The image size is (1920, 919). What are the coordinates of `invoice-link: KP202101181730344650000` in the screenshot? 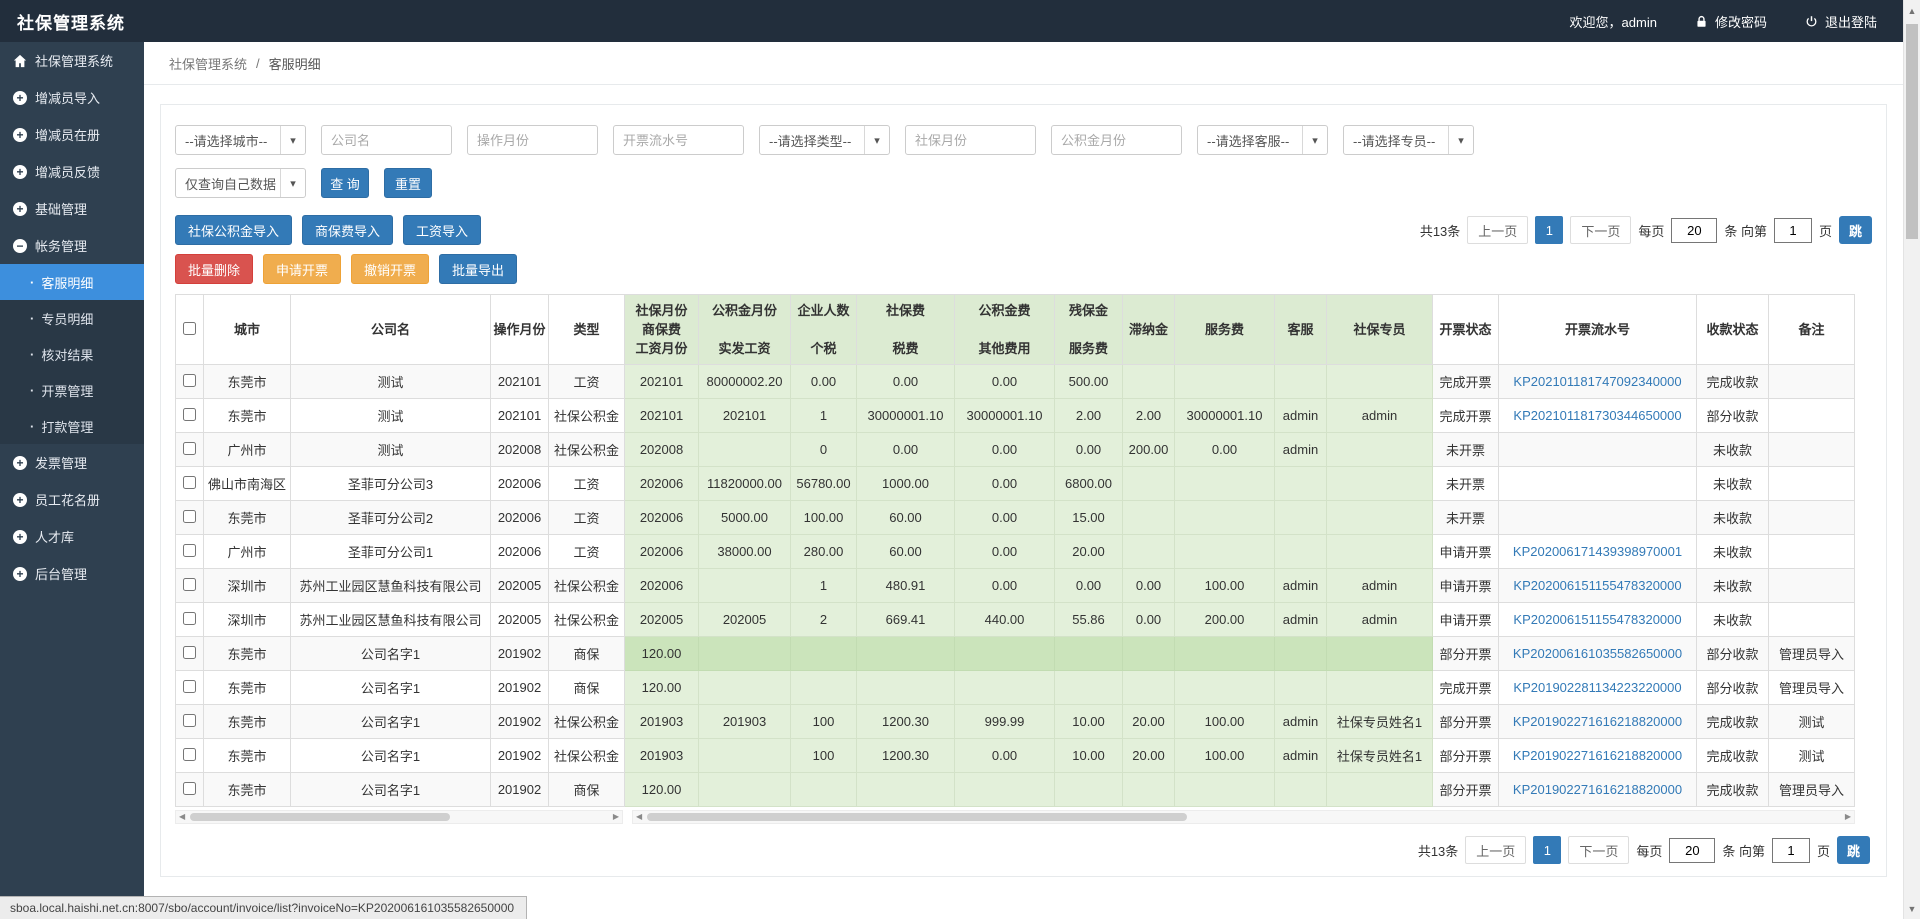 It's located at (1597, 415).